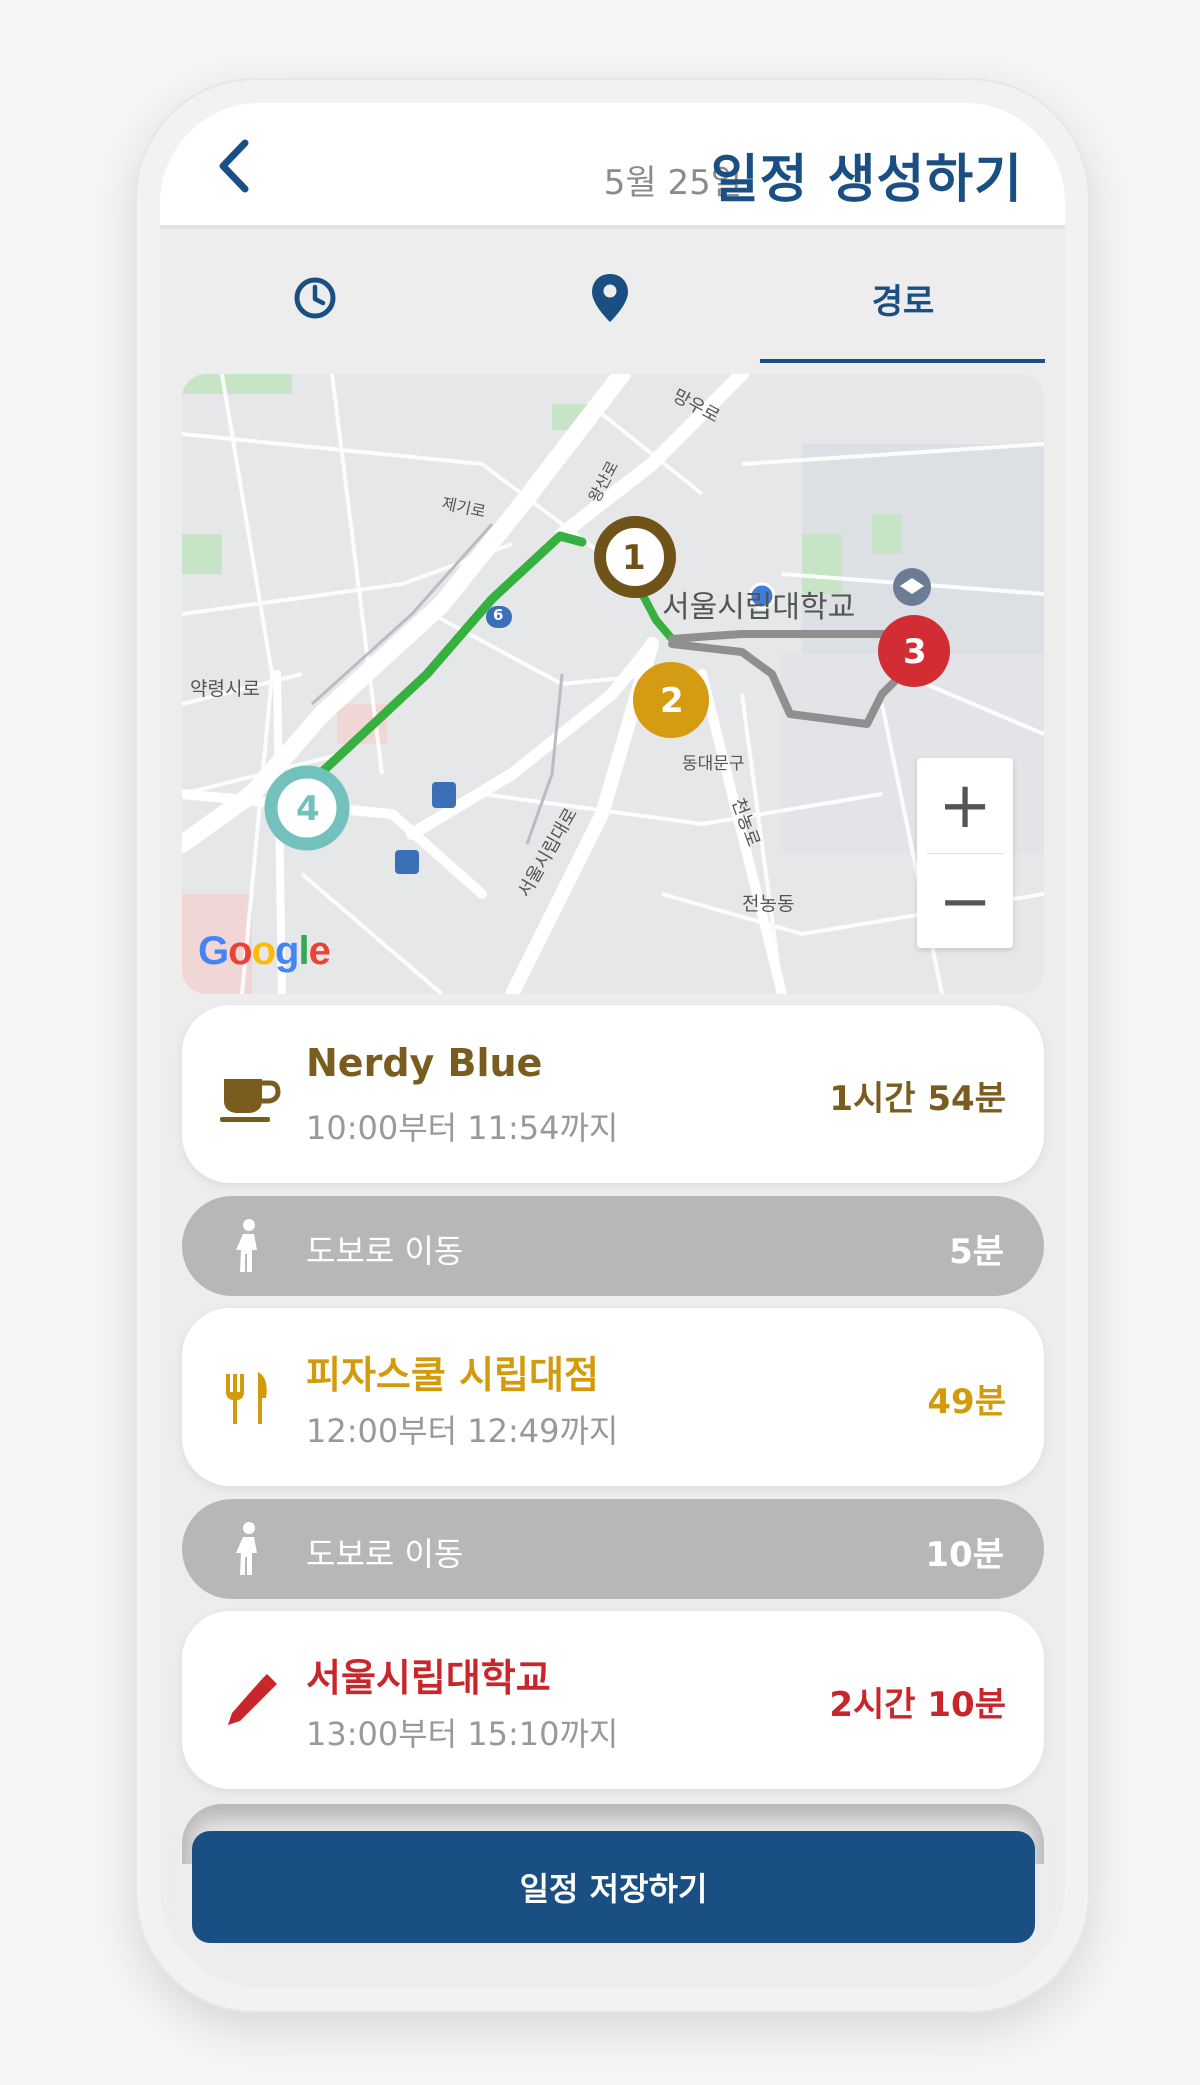  Describe the element at coordinates (462, 1128) in the screenshot. I see `schedule-time-range: 10:00부터 11:54까지` at that location.